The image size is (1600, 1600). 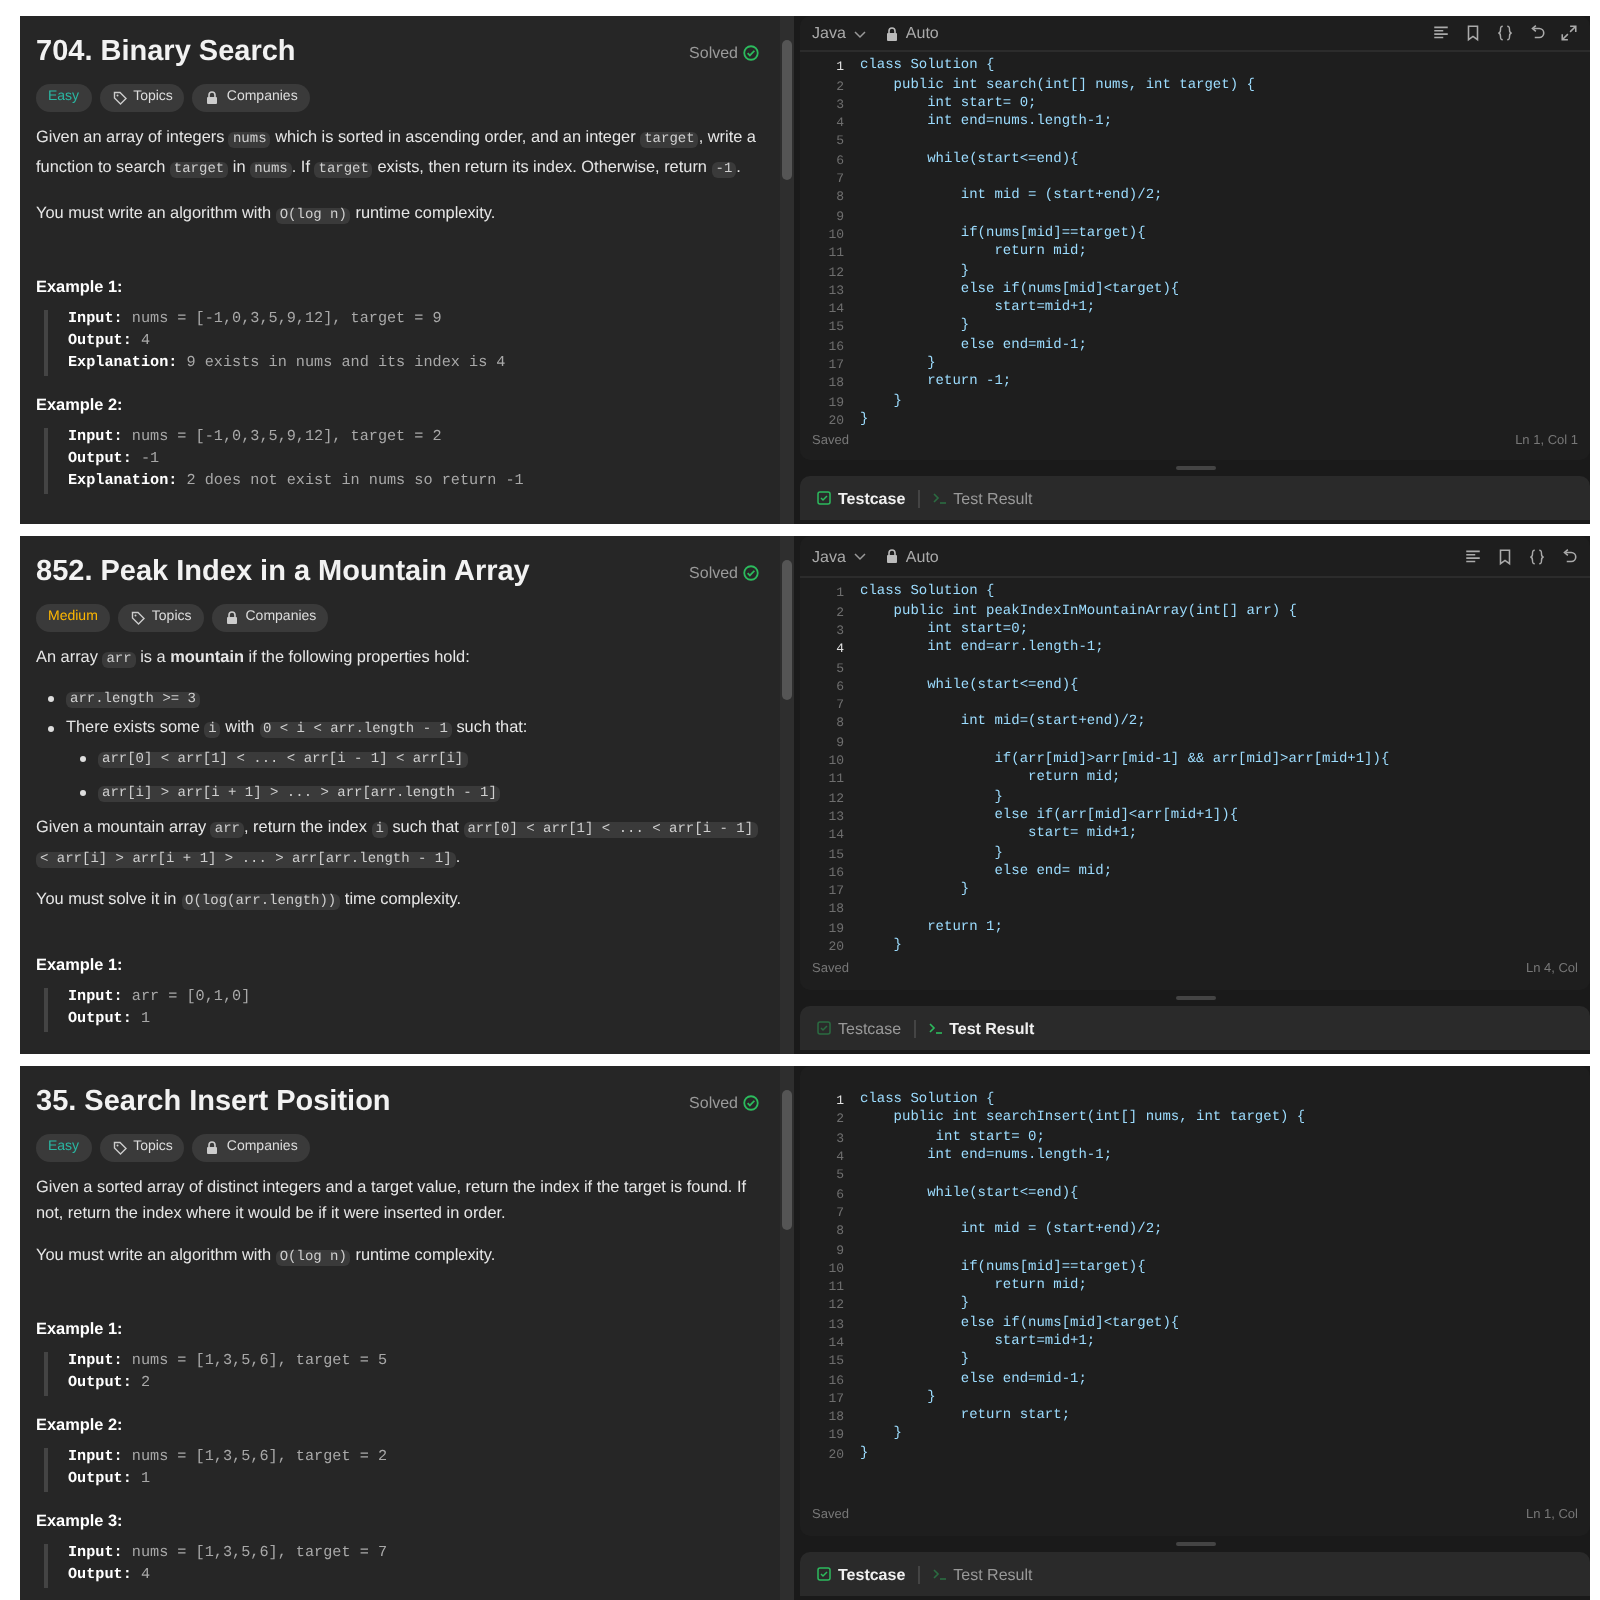 I want to click on problem-title: 35. Search Insert Position, so click(x=213, y=1102).